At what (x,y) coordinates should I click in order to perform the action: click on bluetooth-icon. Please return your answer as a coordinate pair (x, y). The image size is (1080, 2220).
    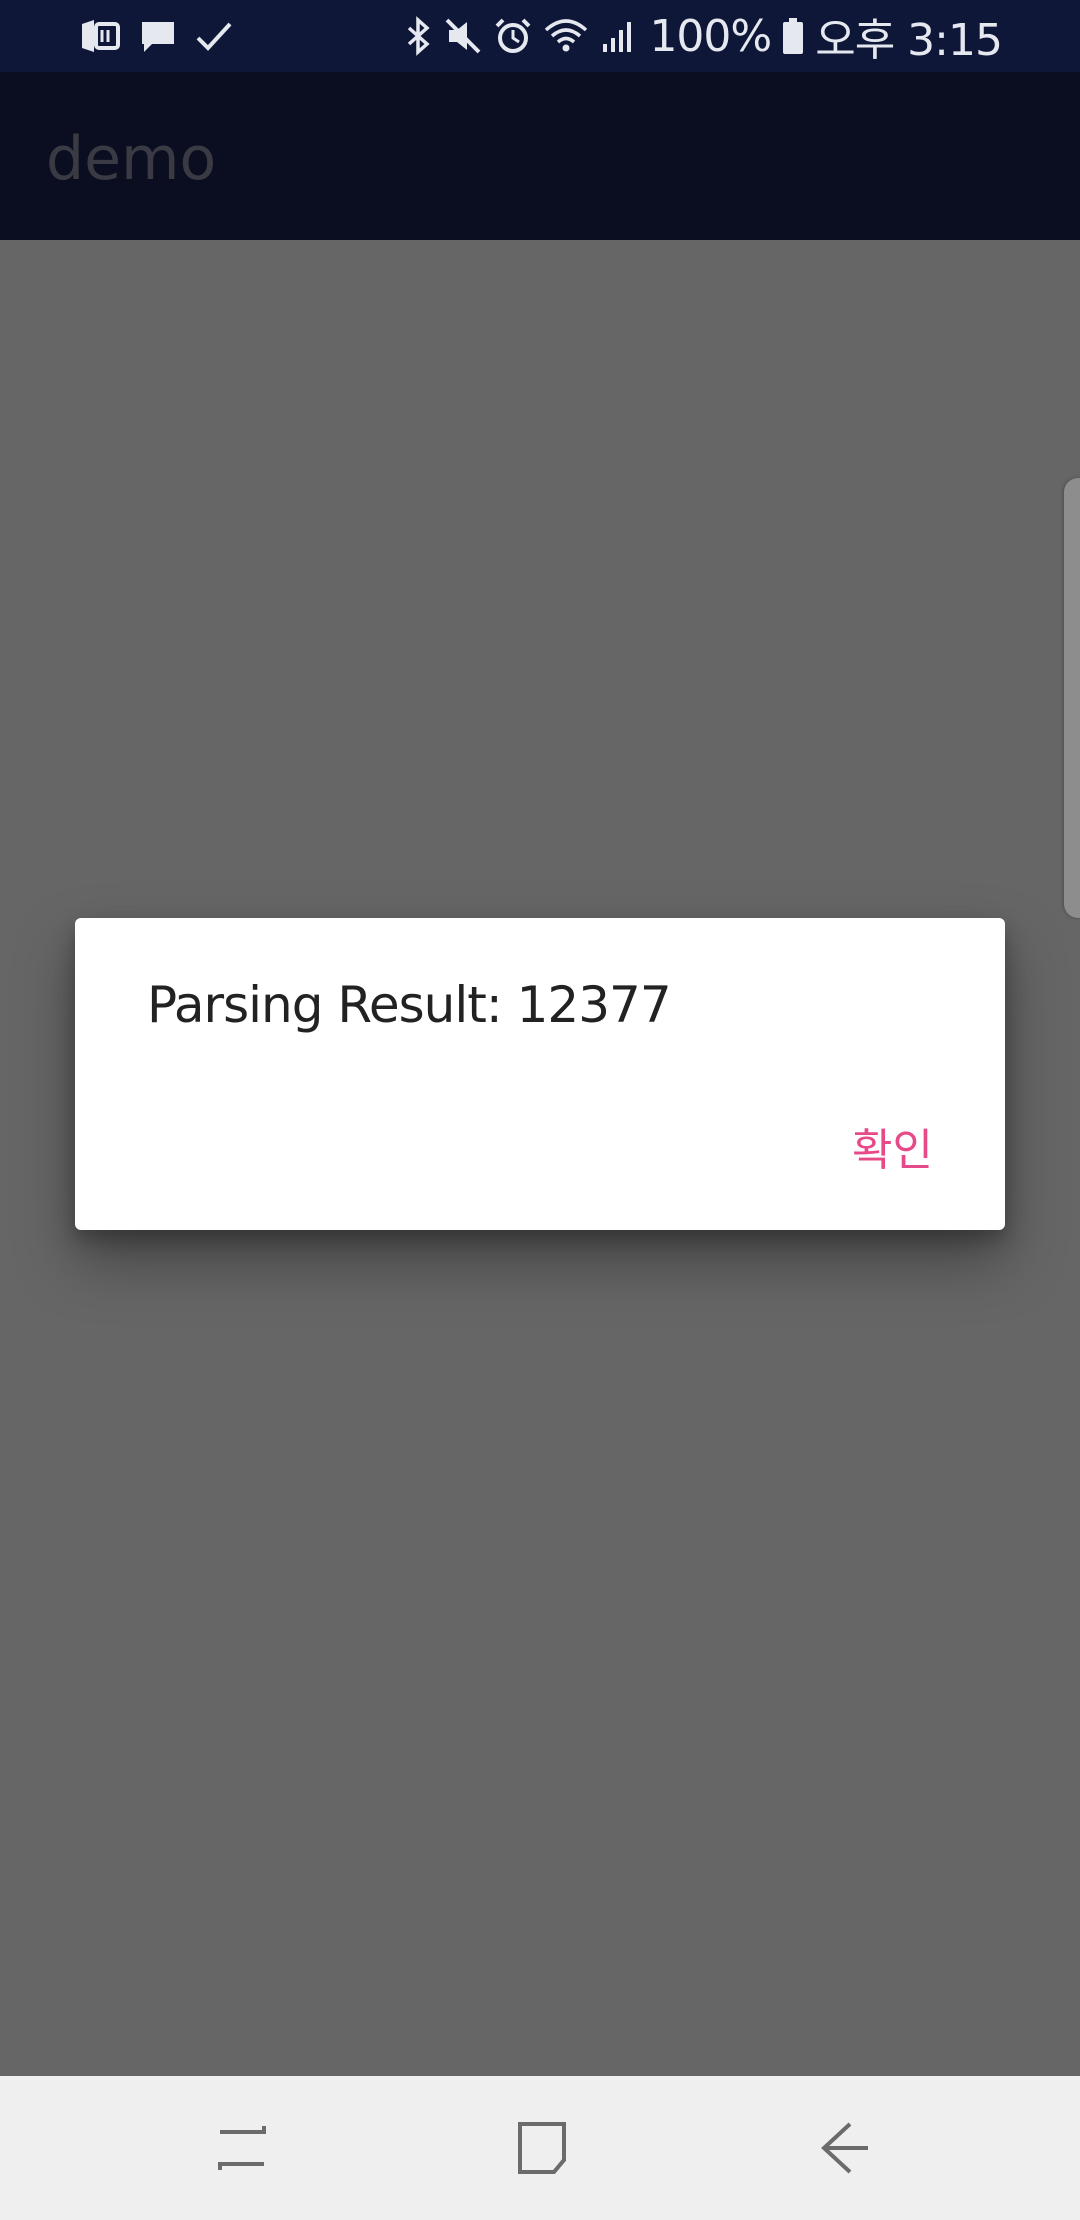
    Looking at the image, I should click on (418, 36).